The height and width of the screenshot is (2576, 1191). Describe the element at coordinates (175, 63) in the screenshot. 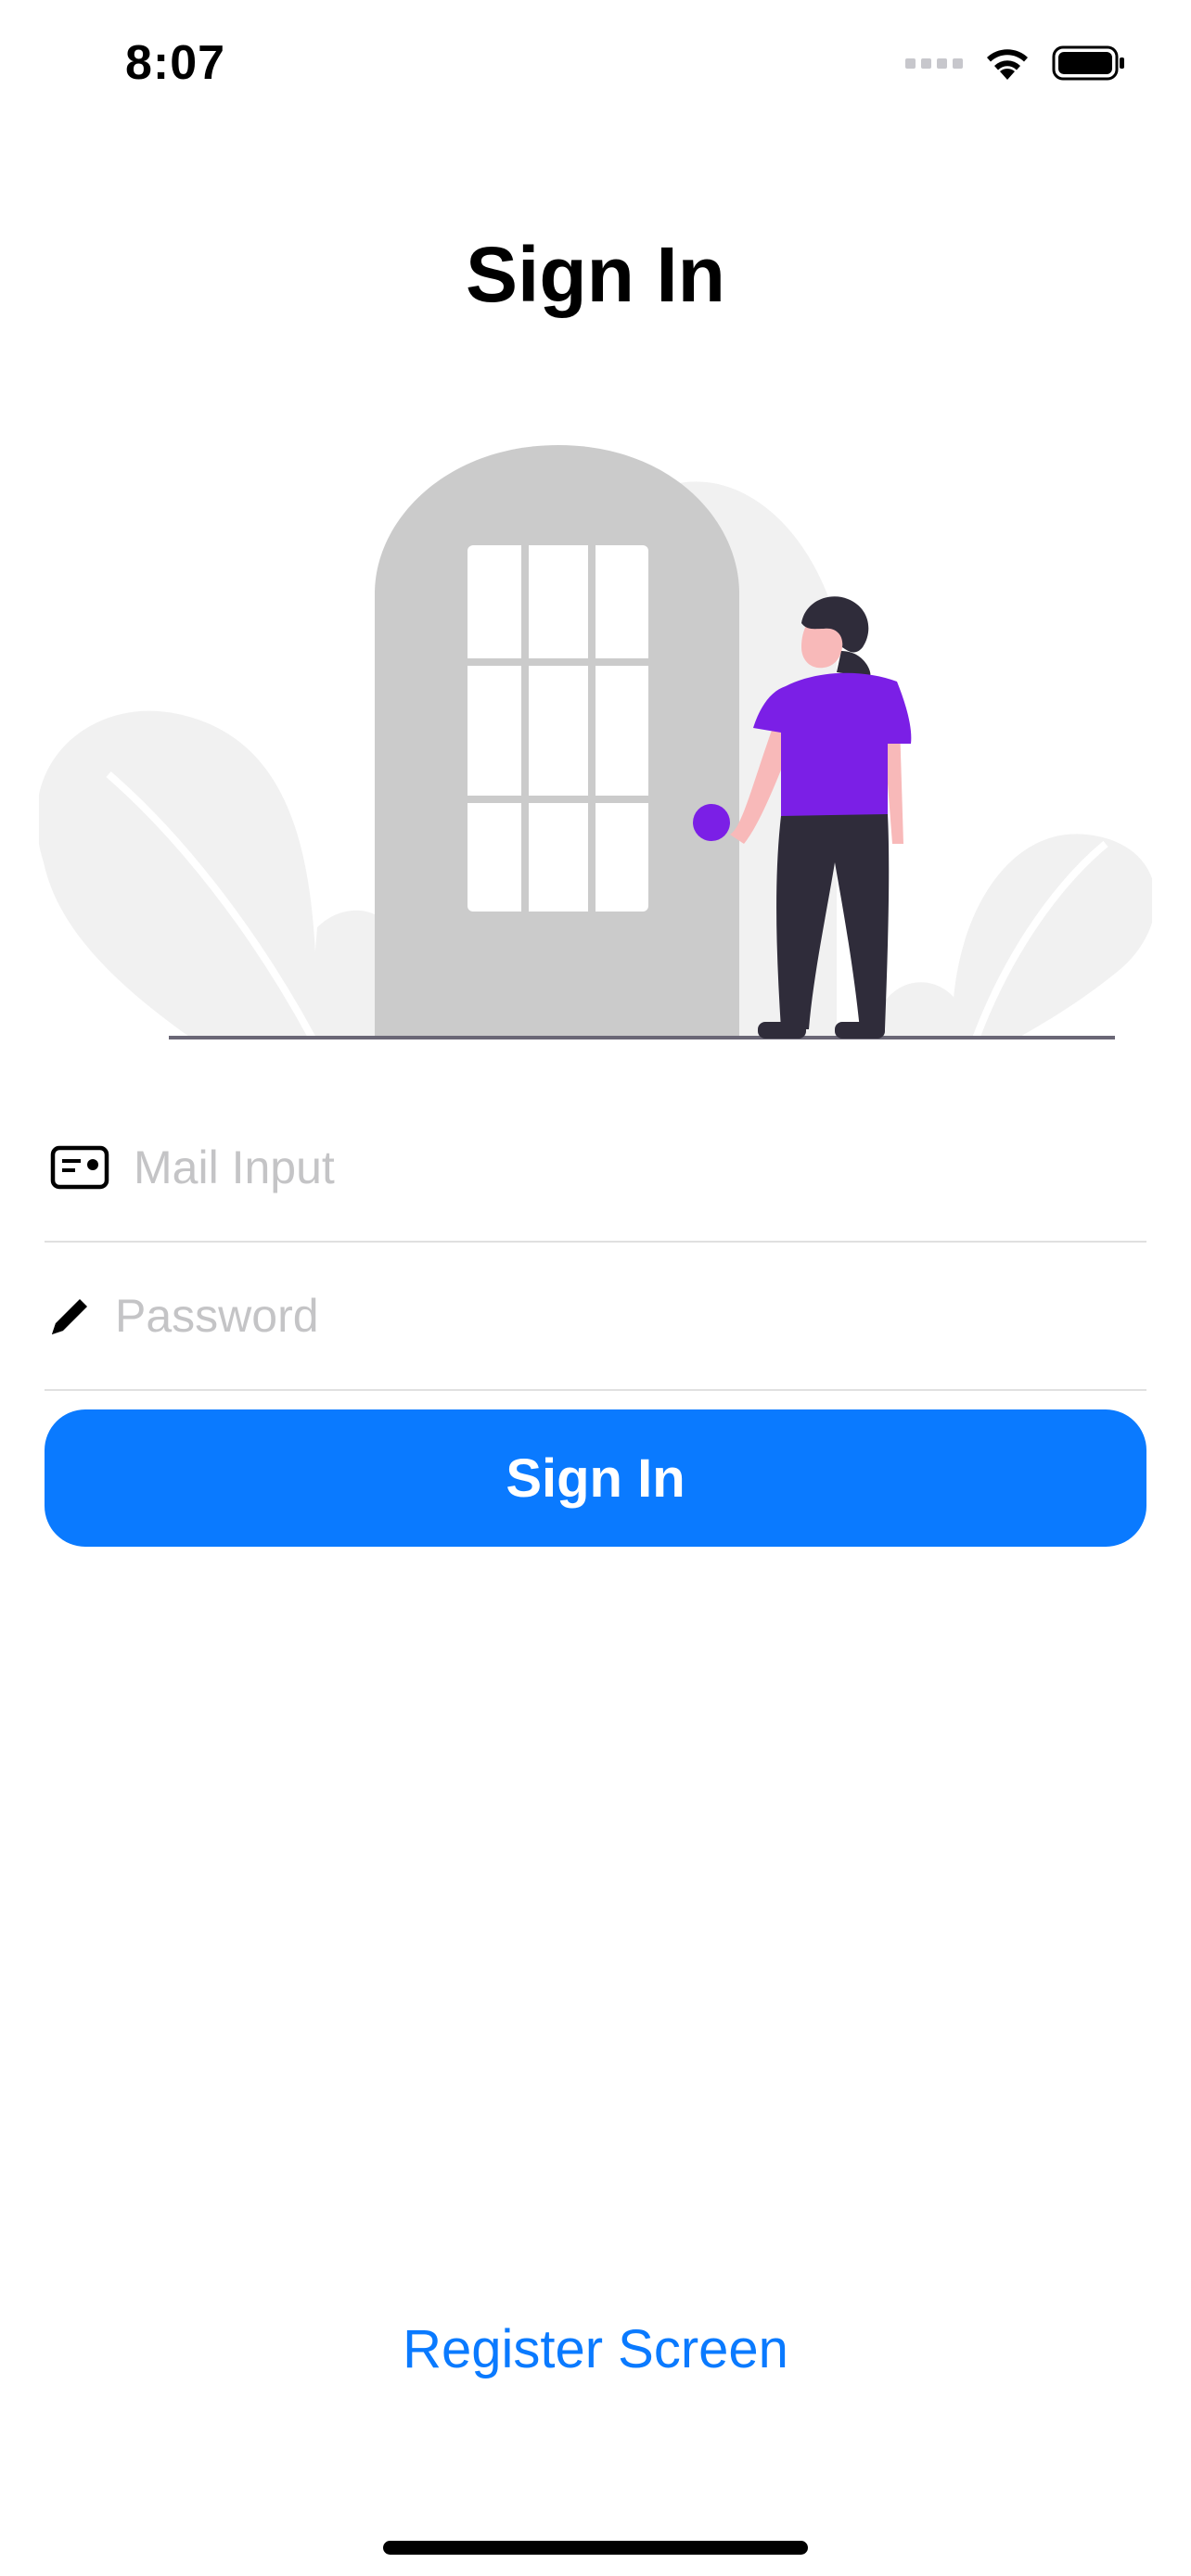

I see `status-time: 8:07` at that location.